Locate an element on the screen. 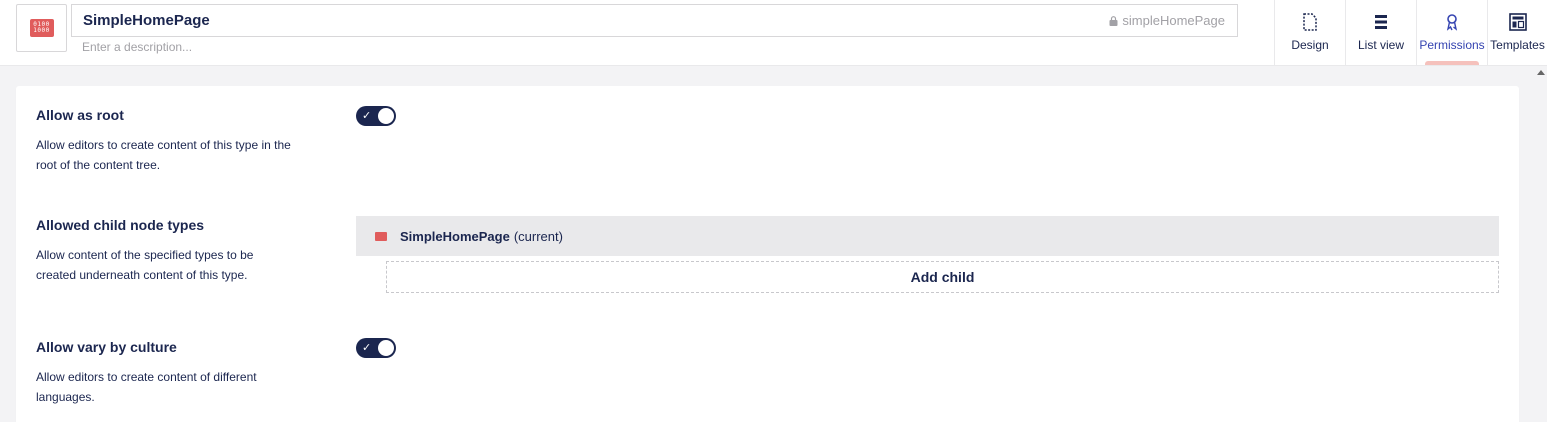 The height and width of the screenshot is (422, 1547). tab-list-view: List view is located at coordinates (1380, 32).